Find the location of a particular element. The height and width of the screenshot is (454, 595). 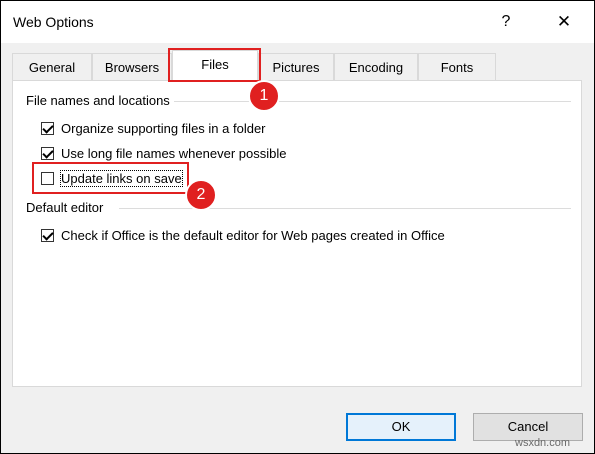

tab-pictures: Pictures is located at coordinates (296, 66).